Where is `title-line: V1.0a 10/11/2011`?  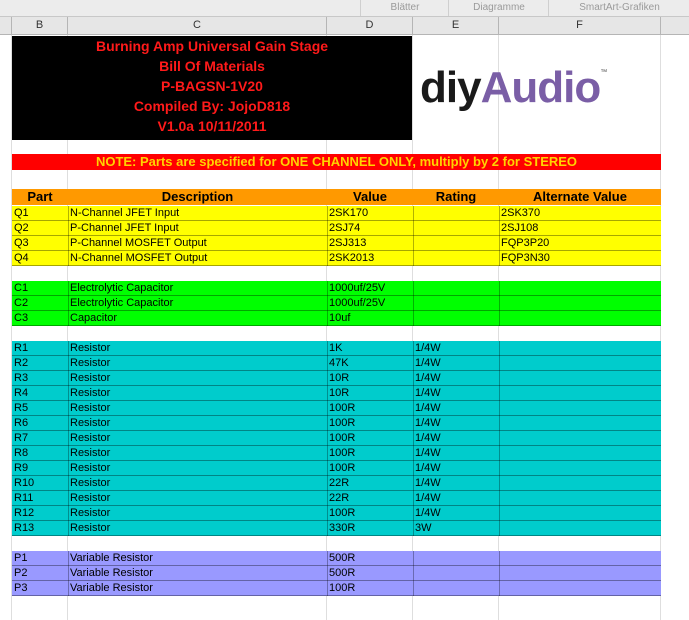
title-line: V1.0a 10/11/2011 is located at coordinates (212, 126).